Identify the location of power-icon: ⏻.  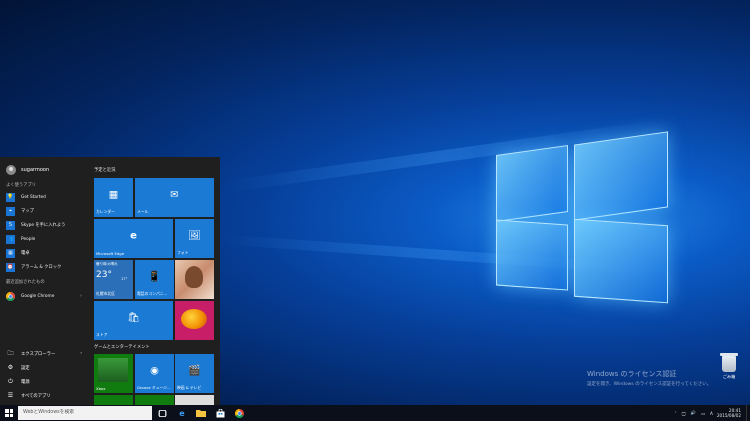
(10, 381).